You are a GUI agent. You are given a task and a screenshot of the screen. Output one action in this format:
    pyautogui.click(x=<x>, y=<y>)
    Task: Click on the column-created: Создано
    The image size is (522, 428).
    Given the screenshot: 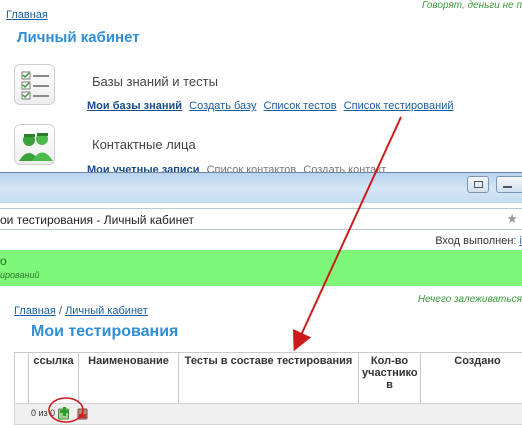 What is the action you would take?
    pyautogui.click(x=471, y=378)
    